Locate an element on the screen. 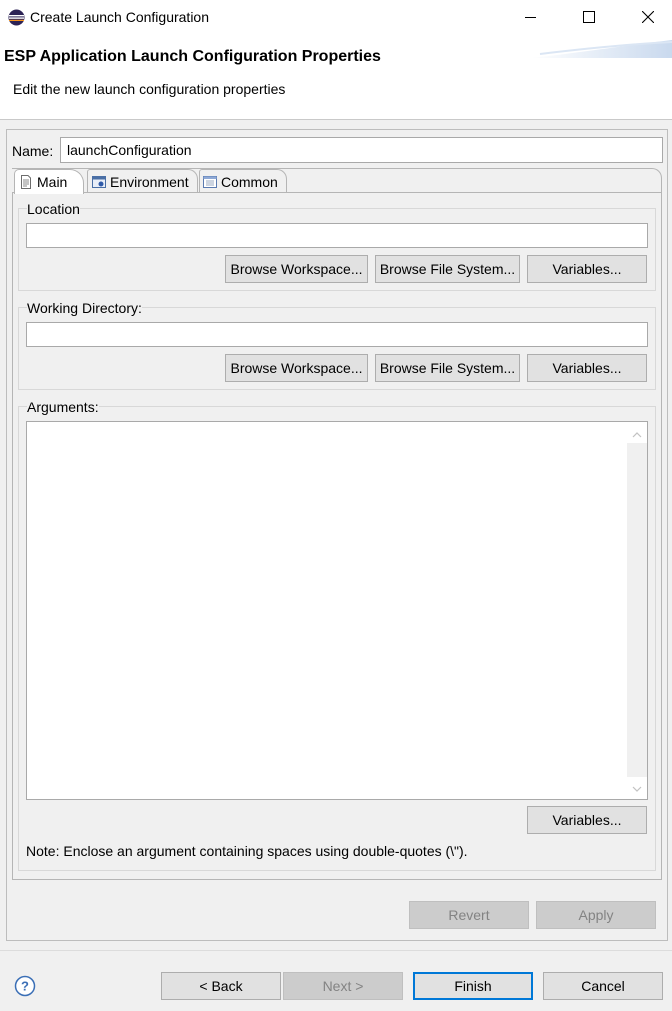  next-button: Next > is located at coordinates (343, 986).